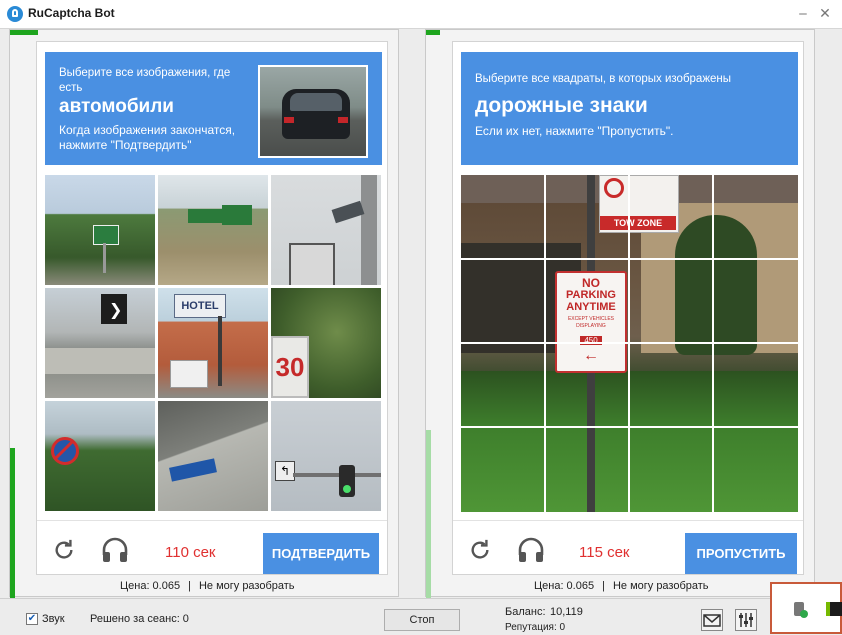 The width and height of the screenshot is (842, 635). Describe the element at coordinates (285, 471) in the screenshot. I see `turn-sign: ↰` at that location.